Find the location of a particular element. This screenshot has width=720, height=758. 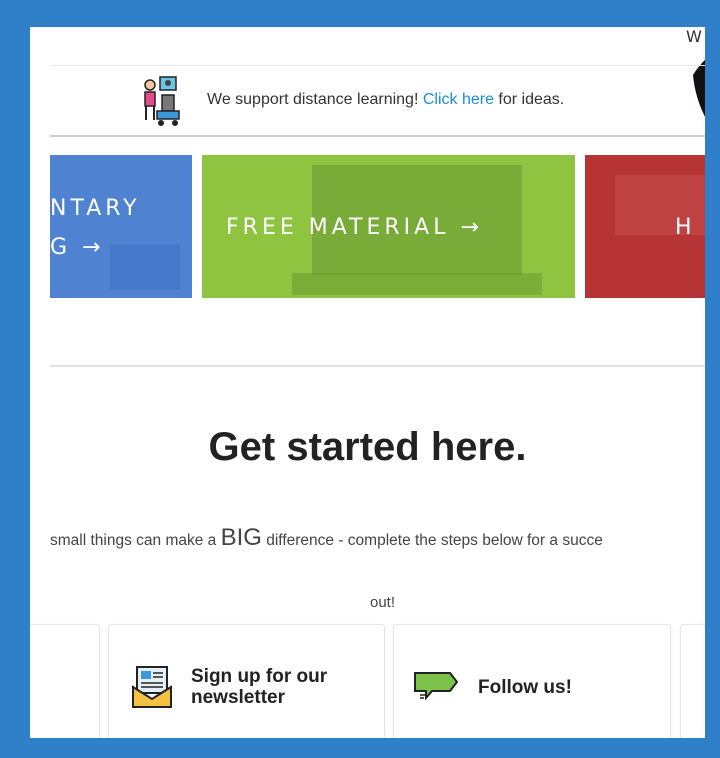

tile-photo-overlay is located at coordinates (121, 226).